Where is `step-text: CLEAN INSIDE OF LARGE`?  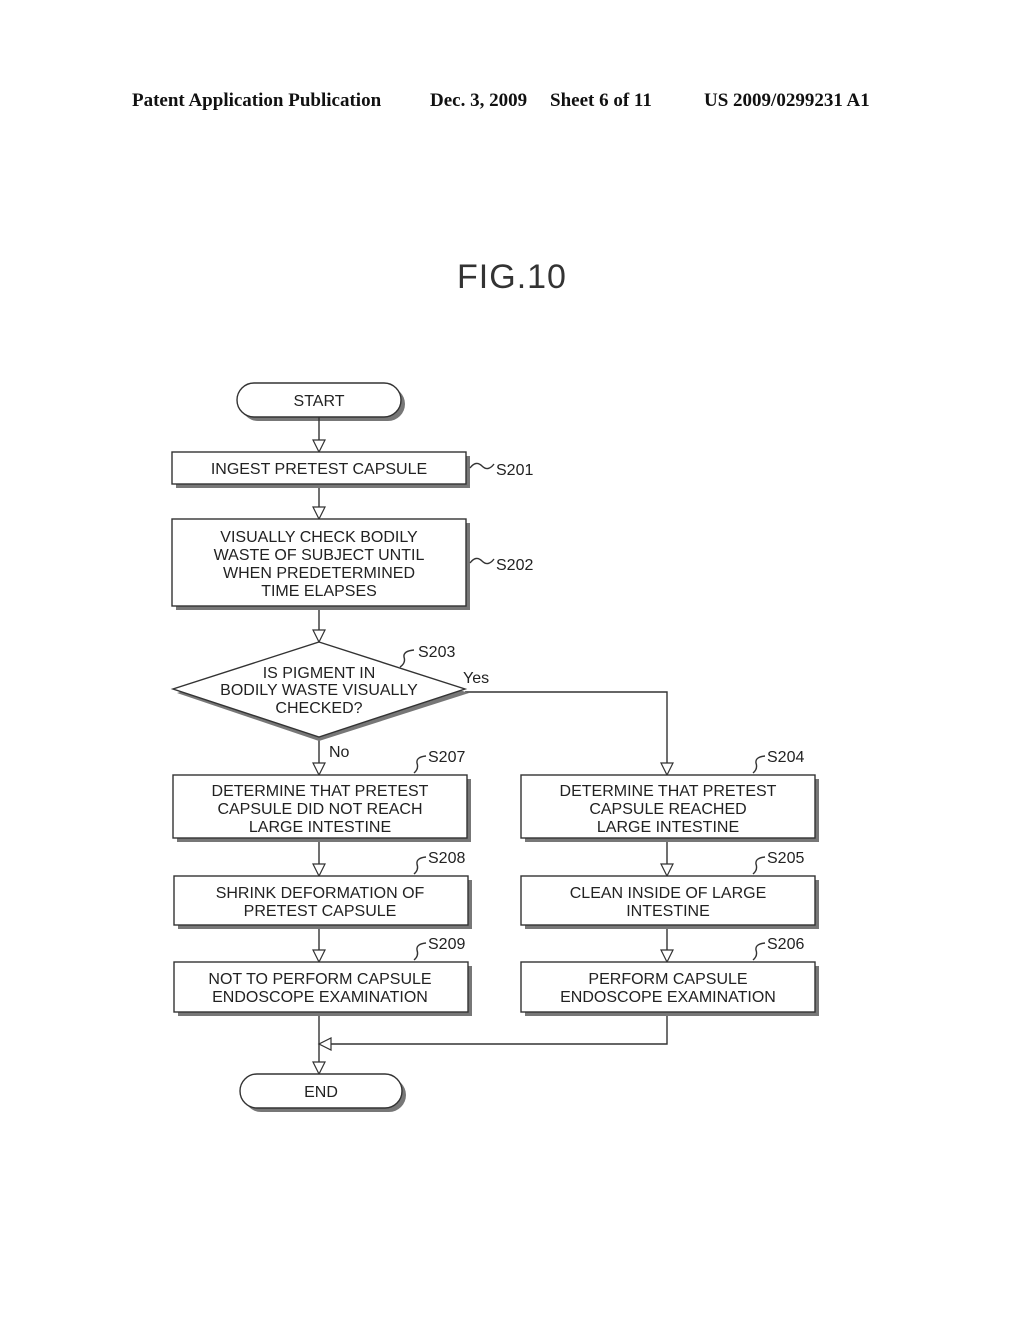 step-text: CLEAN INSIDE OF LARGE is located at coordinates (668, 893).